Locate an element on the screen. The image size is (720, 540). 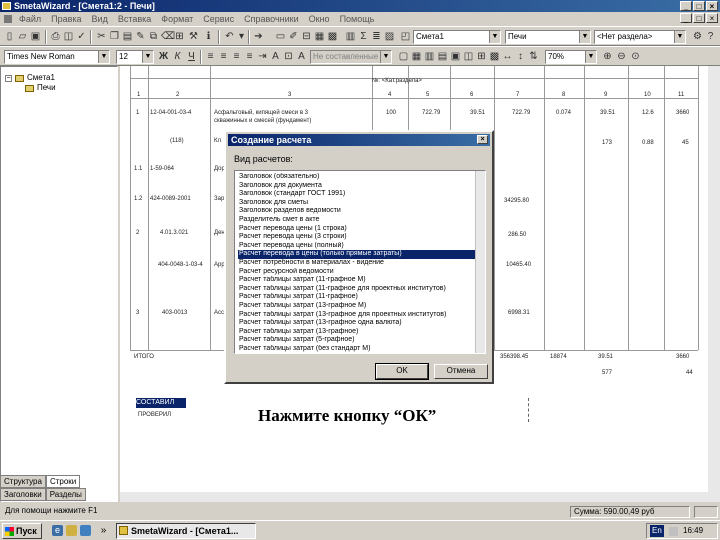
volume-icon is located at coordinates (673, 531).